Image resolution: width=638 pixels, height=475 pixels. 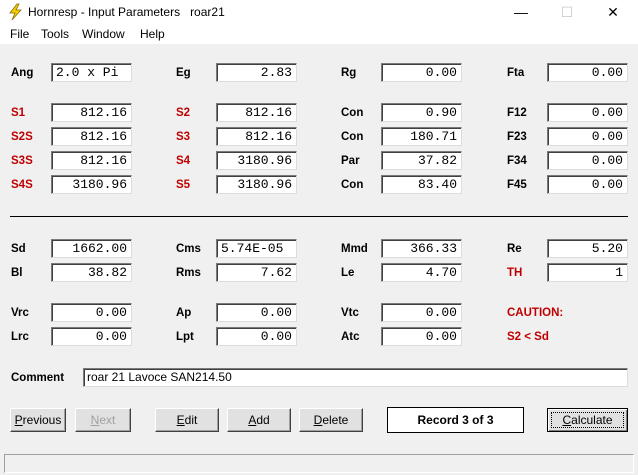 I want to click on delete-button: Delete, so click(x=331, y=420).